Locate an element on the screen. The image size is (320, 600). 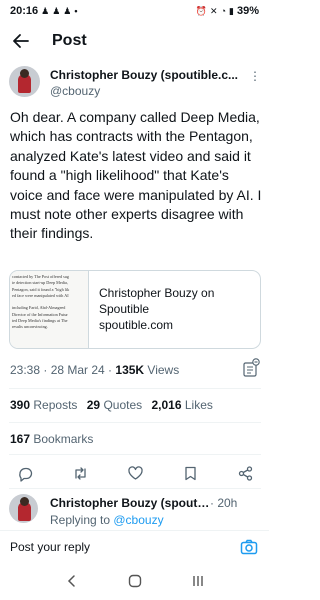
views-label: Views is located at coordinates (162, 370).